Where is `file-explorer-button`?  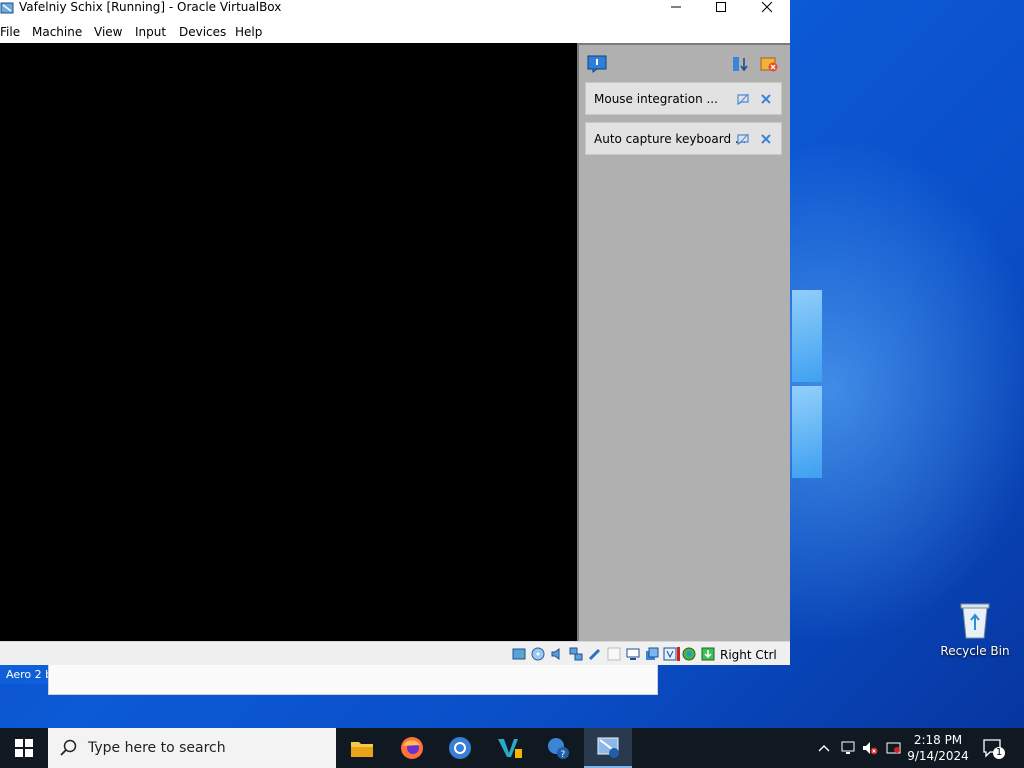
file-explorer-button is located at coordinates (362, 748).